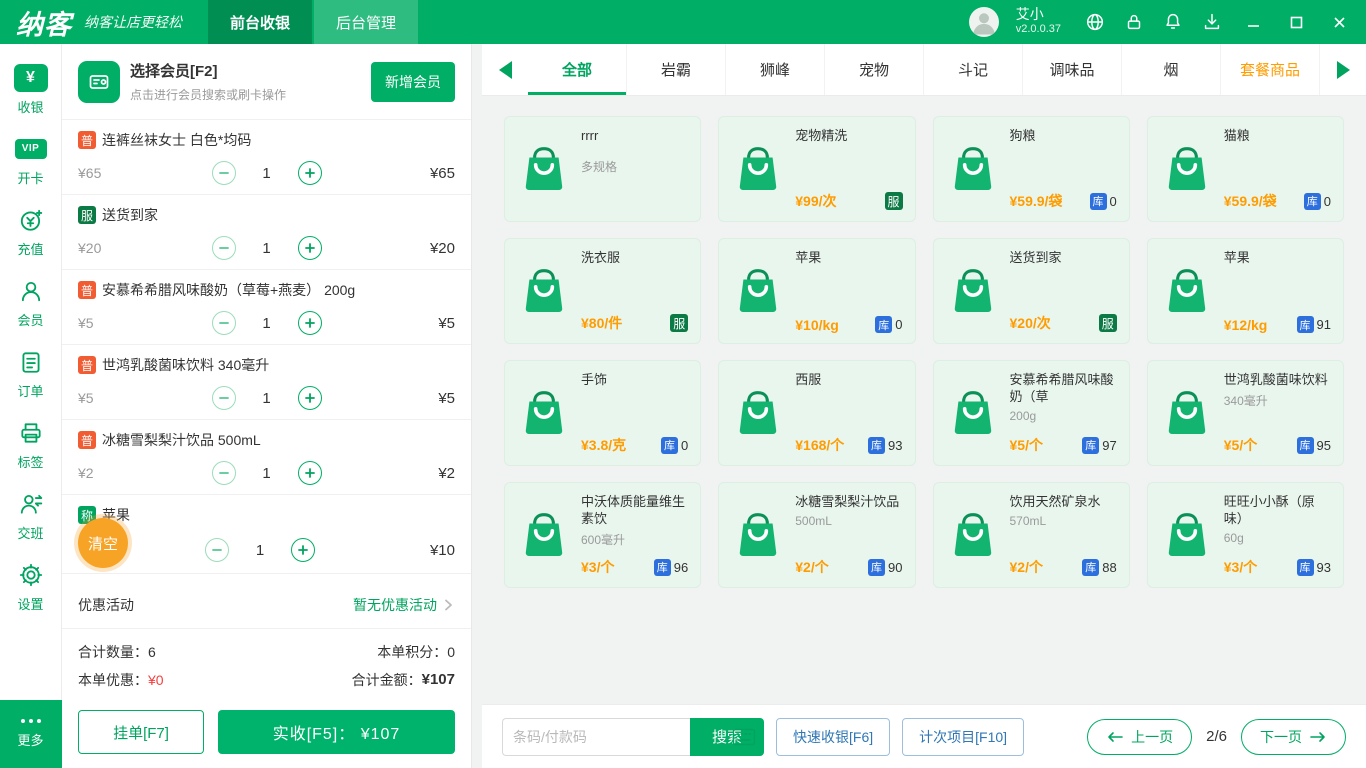 The image size is (1366, 768). Describe the element at coordinates (451, 652) in the screenshot. I see `points-value: 0` at that location.